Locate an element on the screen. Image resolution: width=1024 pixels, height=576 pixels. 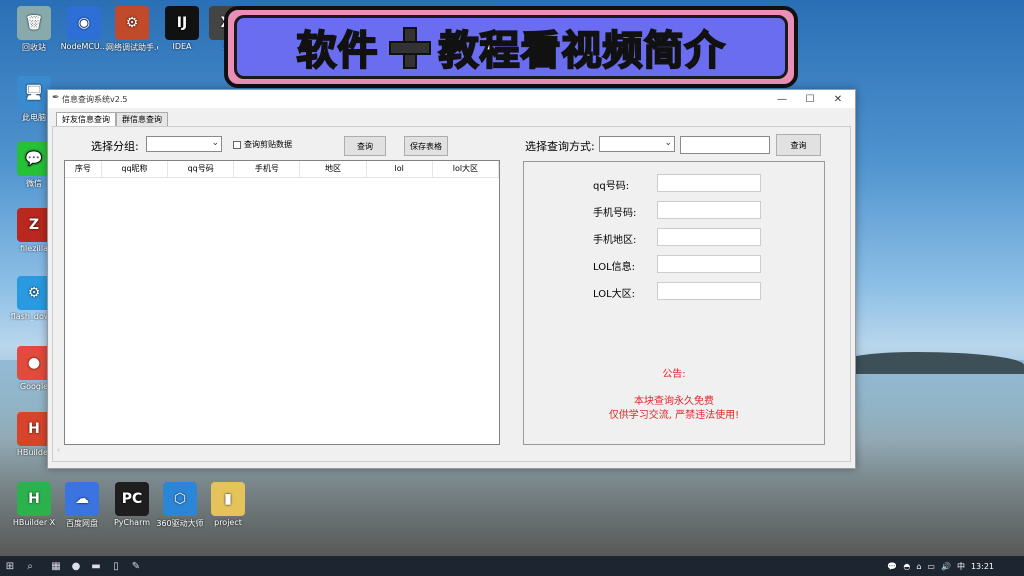
desktop-icon: ⚙ 网络调试助手.exe is located at coordinates (132, 29).